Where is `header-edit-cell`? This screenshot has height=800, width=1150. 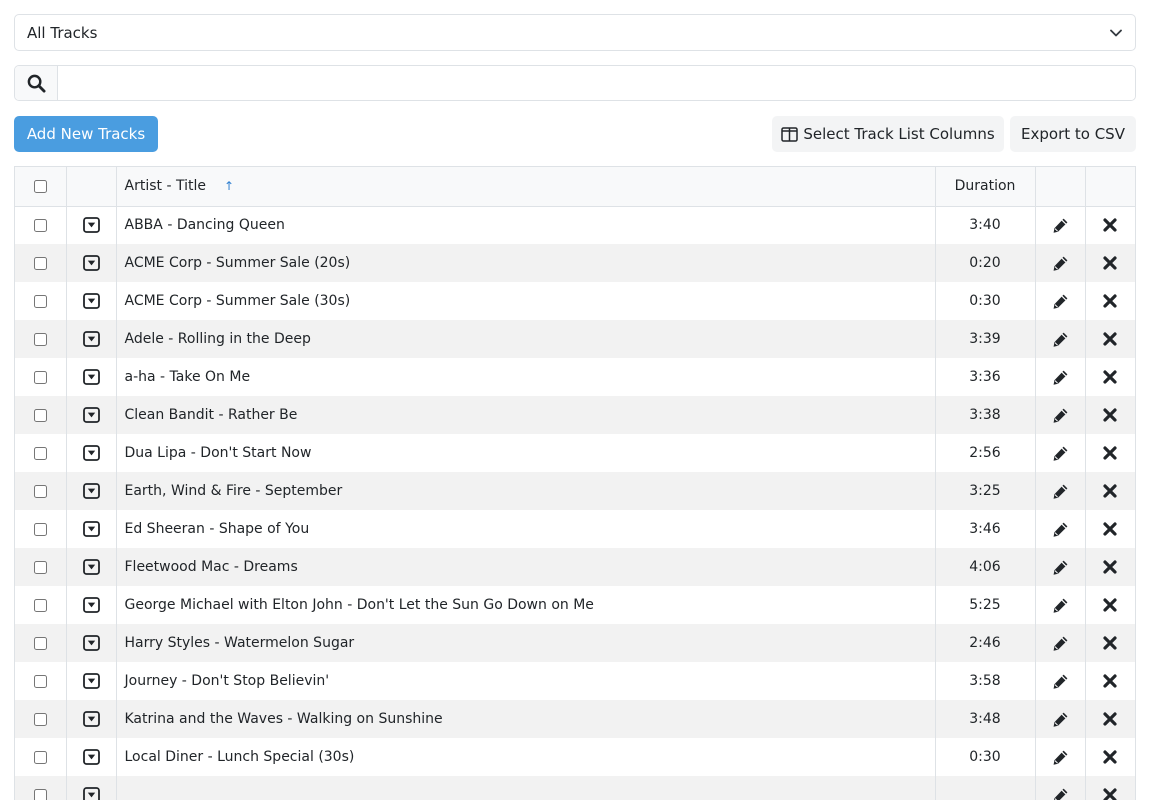
header-edit-cell is located at coordinates (1060, 187).